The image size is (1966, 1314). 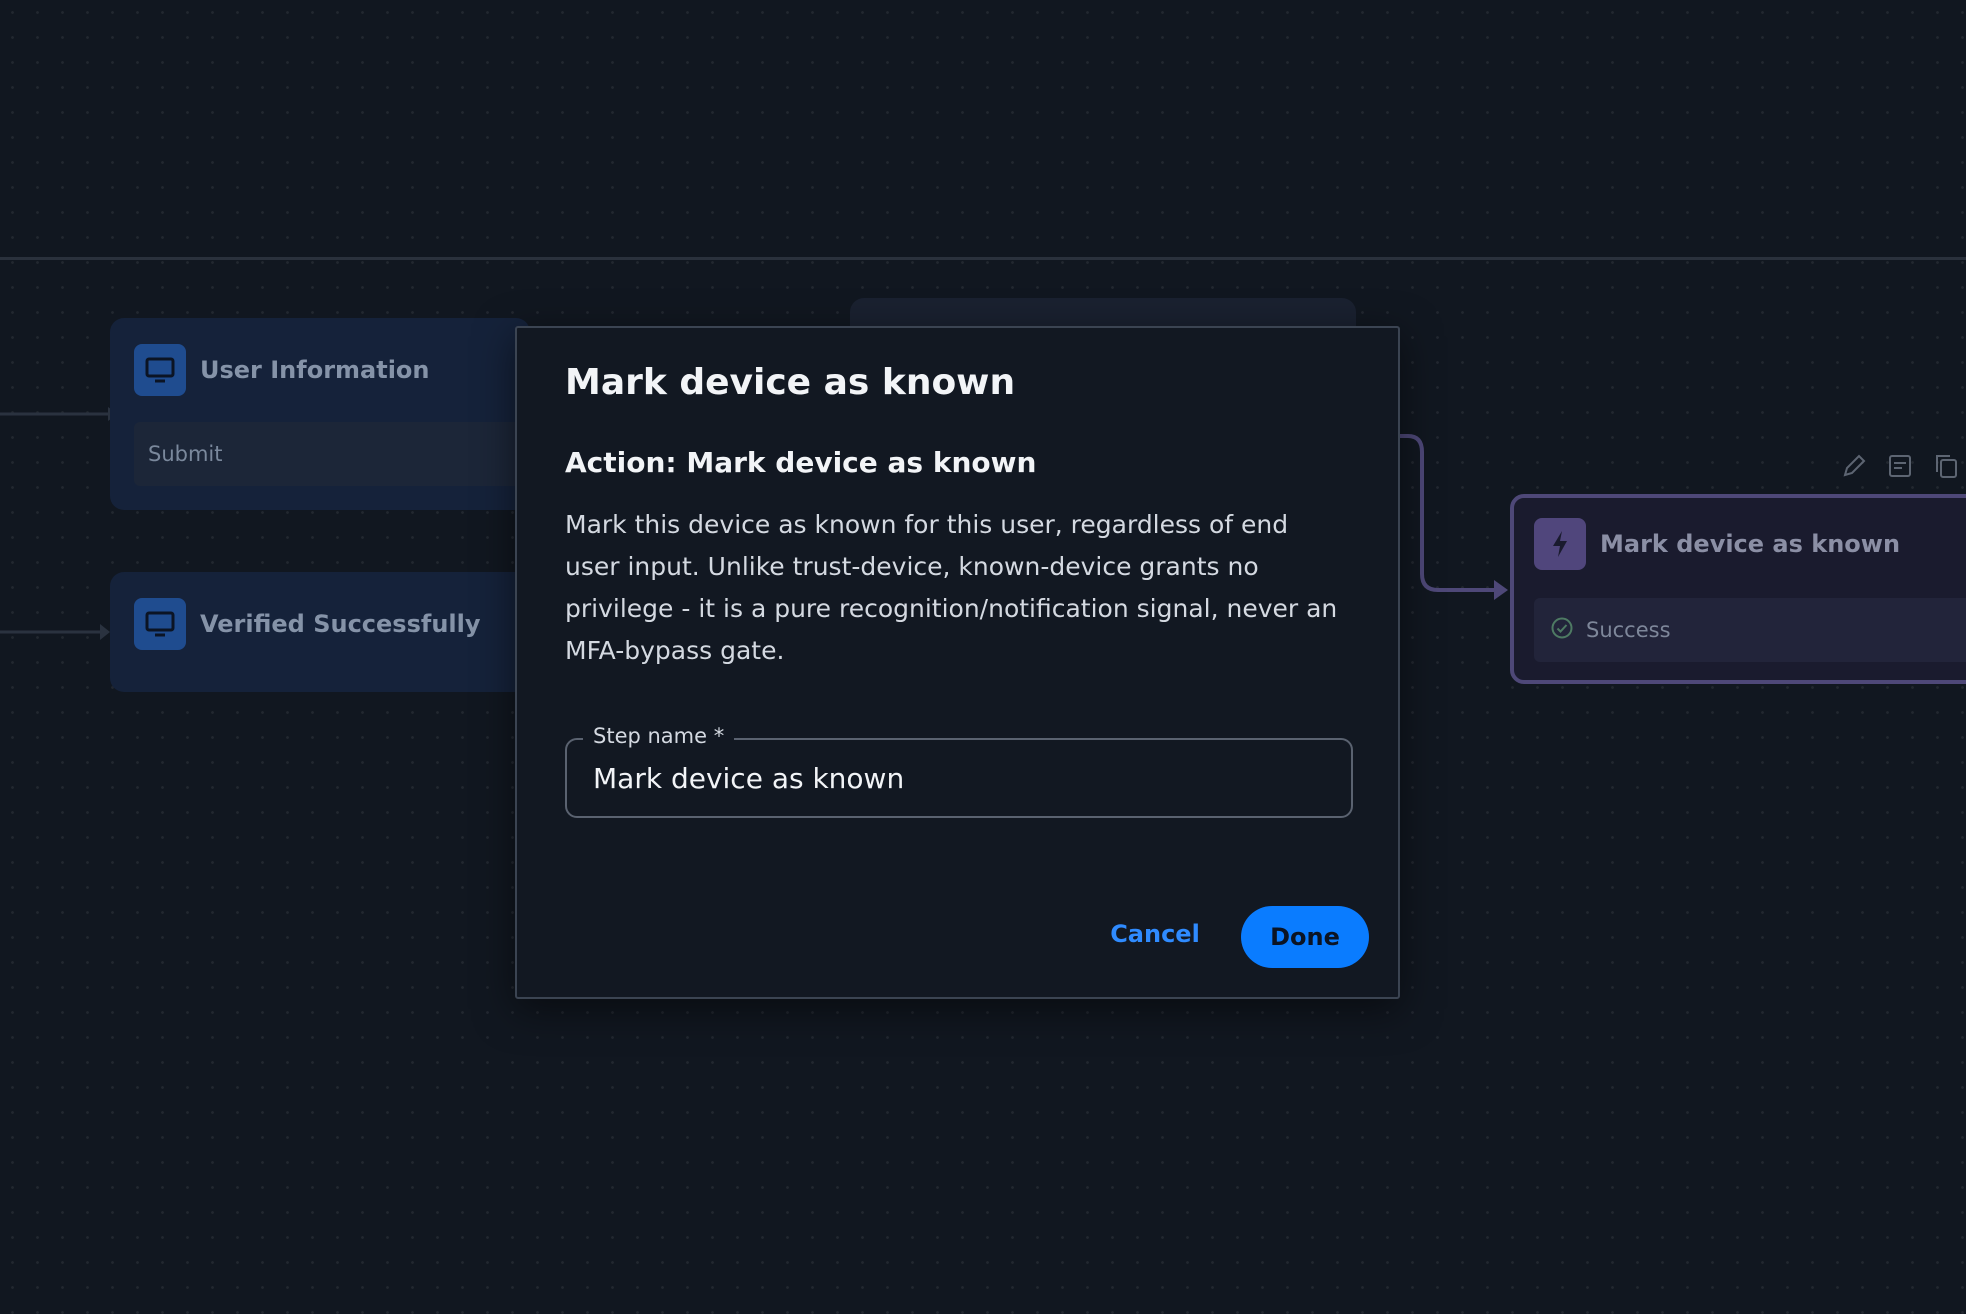 What do you see at coordinates (1946, 466) in the screenshot?
I see `copy-icon` at bounding box center [1946, 466].